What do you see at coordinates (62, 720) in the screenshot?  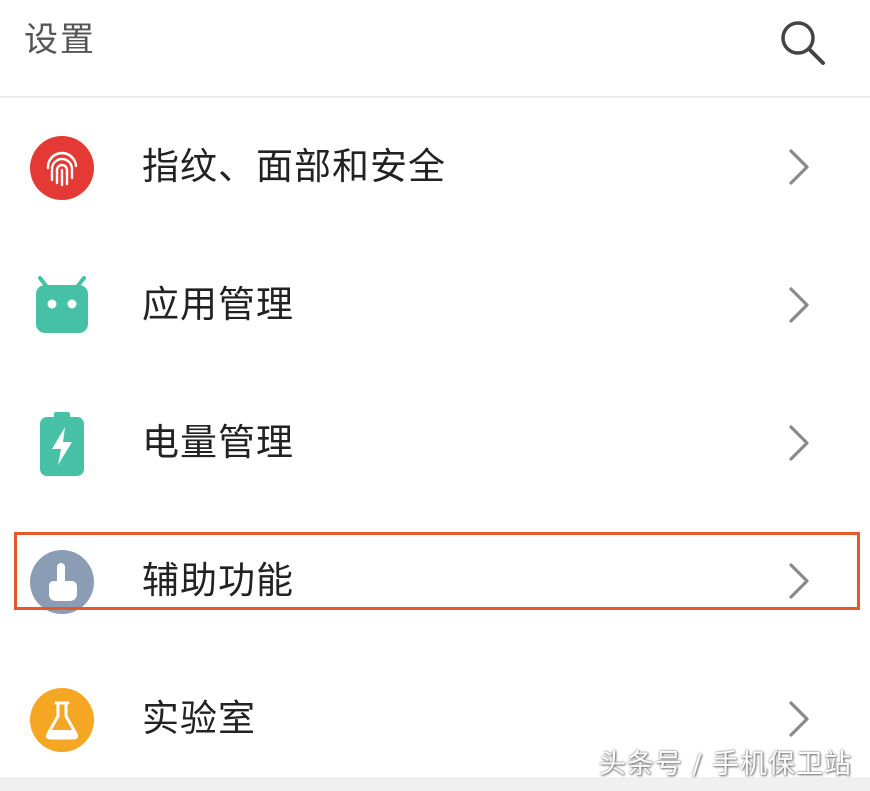 I see `flask-icon` at bounding box center [62, 720].